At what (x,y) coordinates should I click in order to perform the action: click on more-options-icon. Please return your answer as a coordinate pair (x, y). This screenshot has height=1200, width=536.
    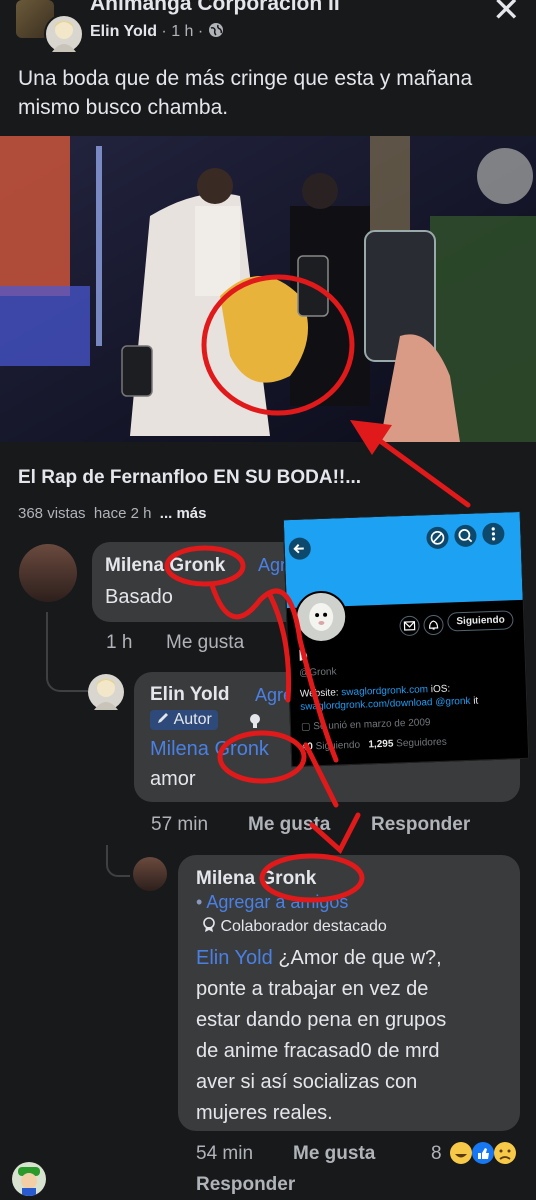
    Looking at the image, I should click on (493, 534).